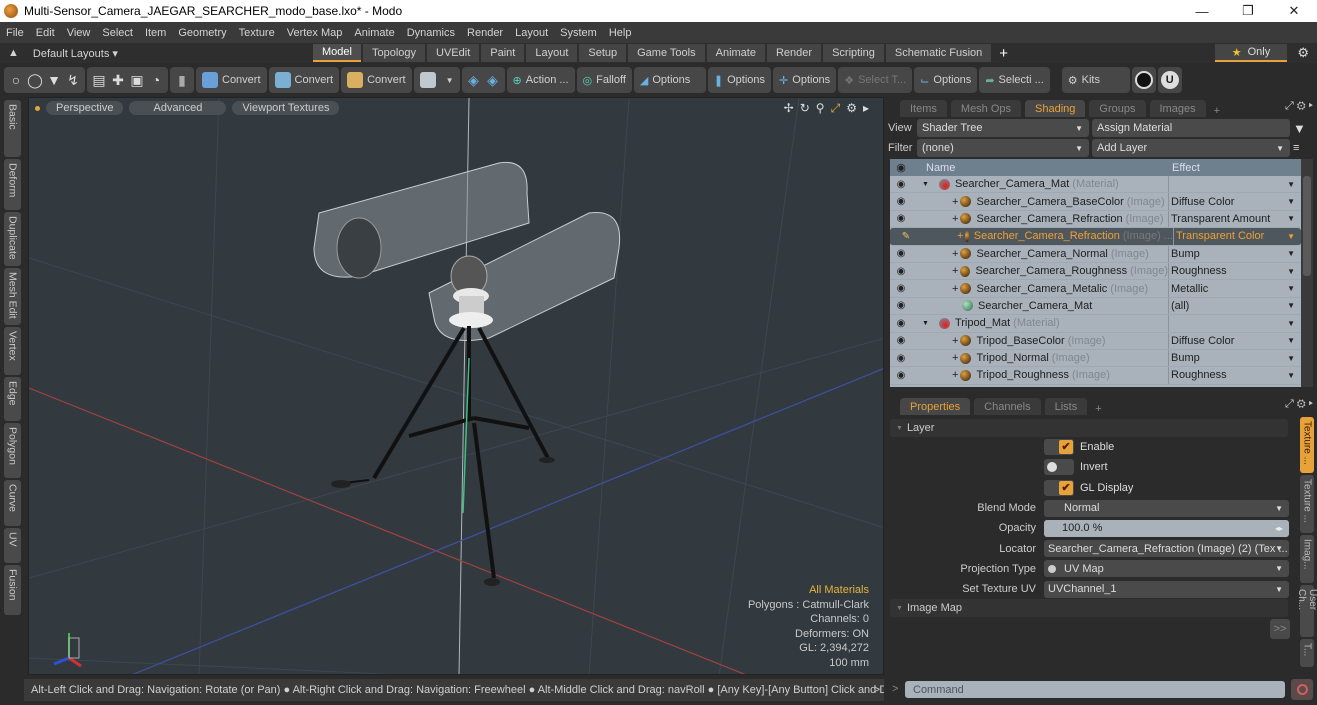 The height and width of the screenshot is (705, 1317). I want to click on layout-tab-render: Render, so click(794, 53).